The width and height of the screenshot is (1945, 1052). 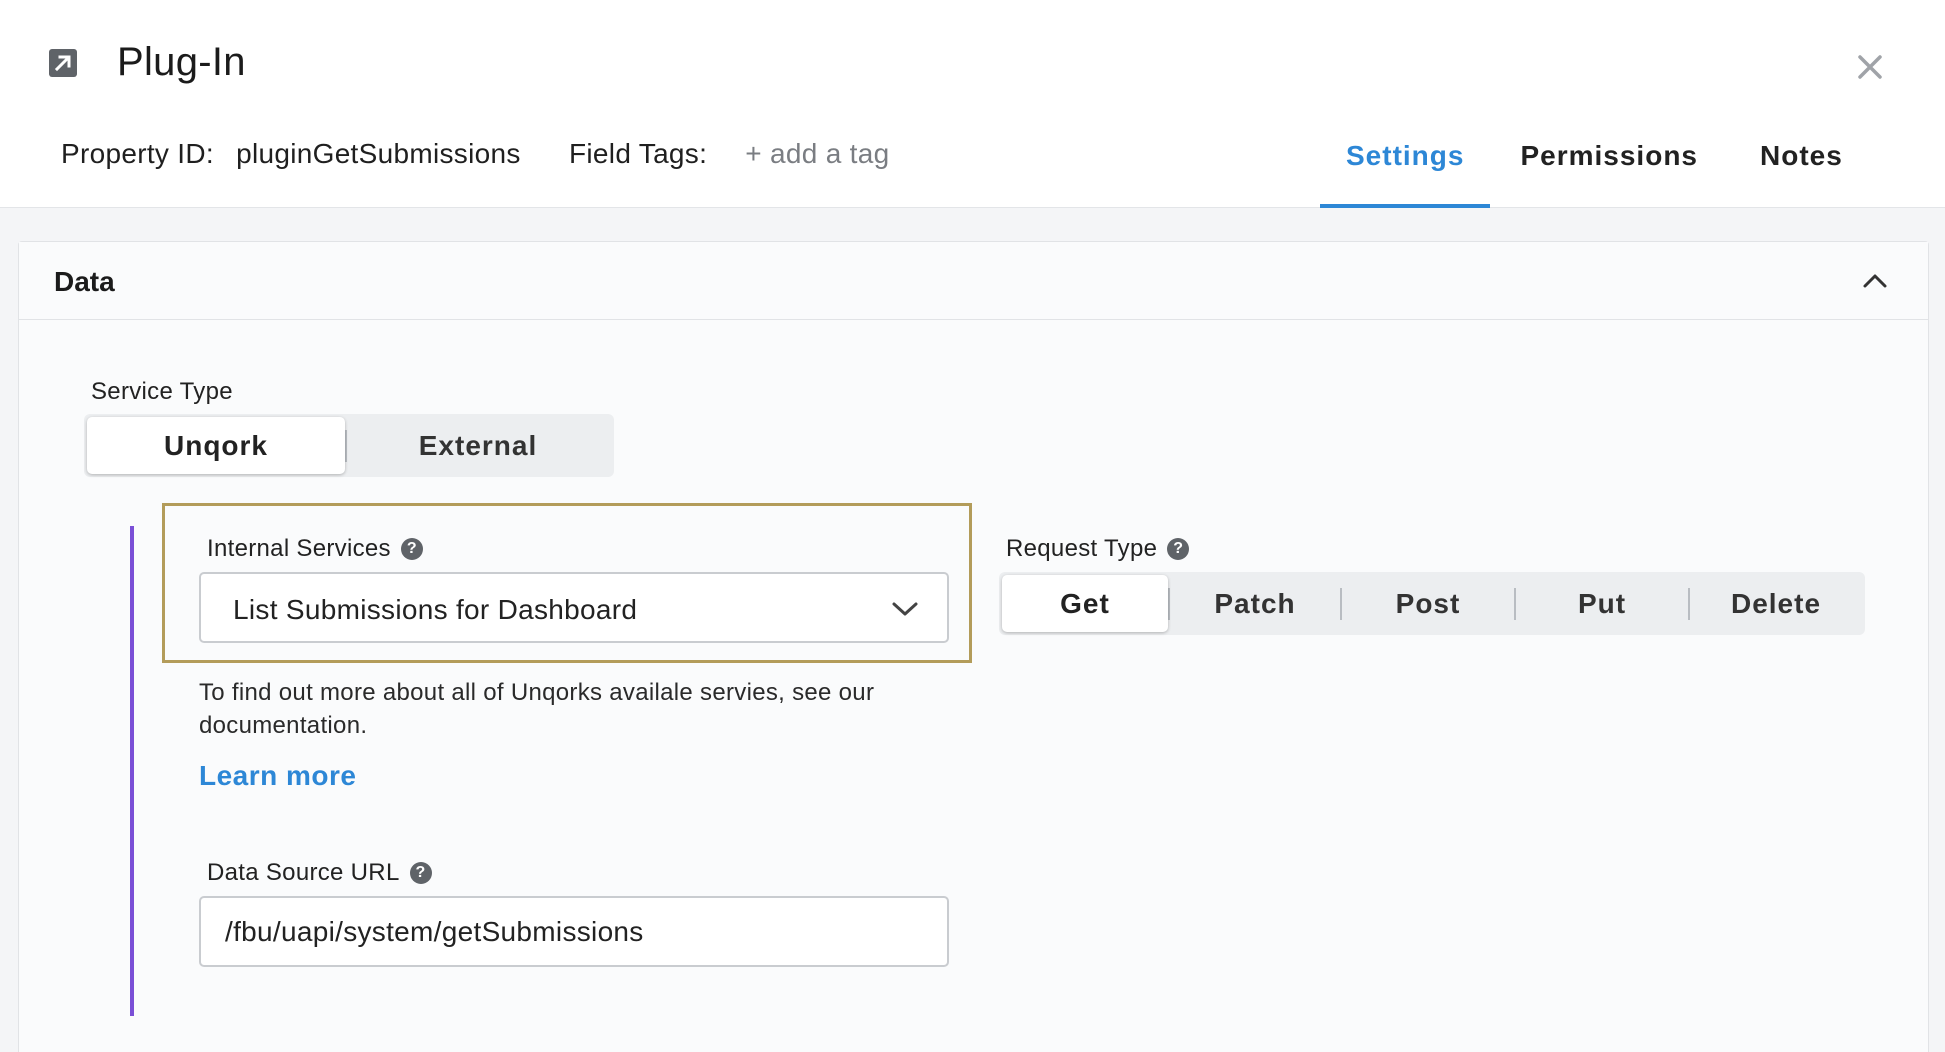 I want to click on service-type-unqork: Unqork, so click(x=216, y=445).